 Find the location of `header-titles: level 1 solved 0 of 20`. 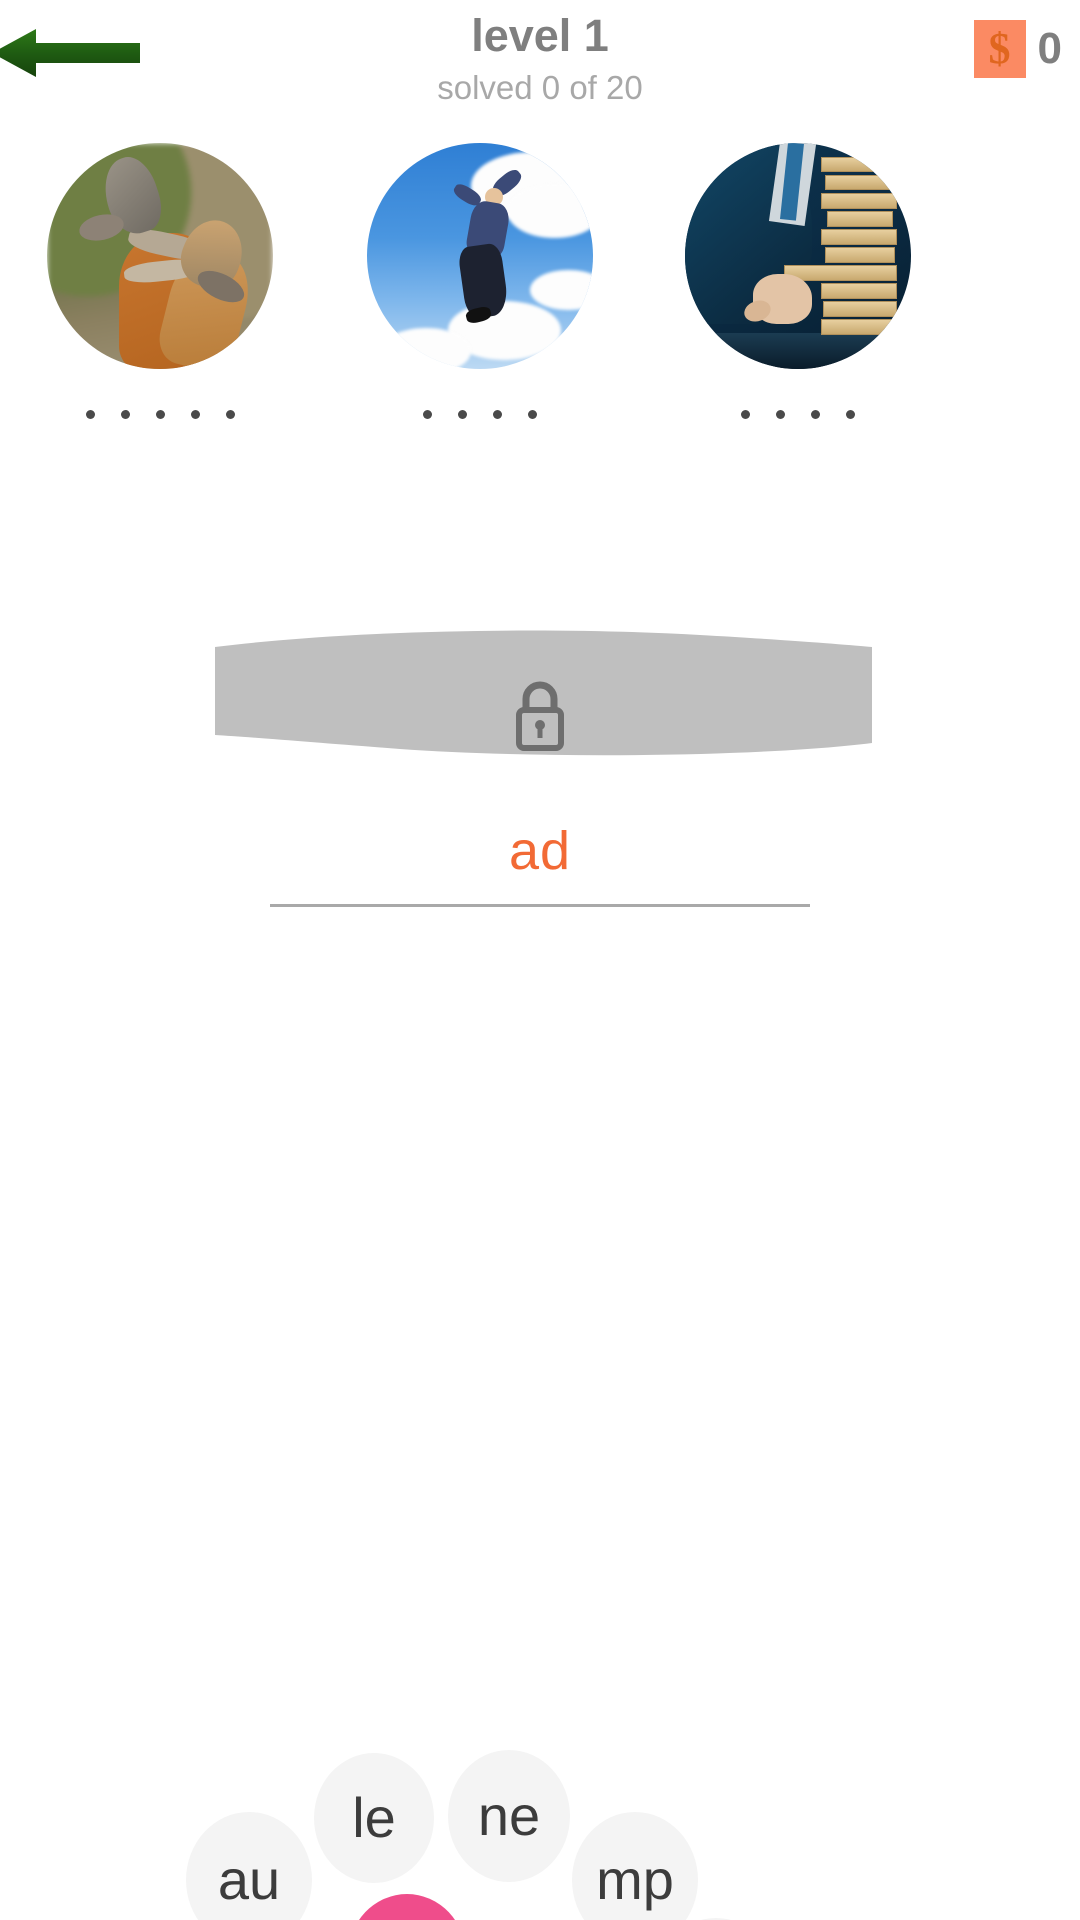

header-titles: level 1 solved 0 of 20 is located at coordinates (540, 59).